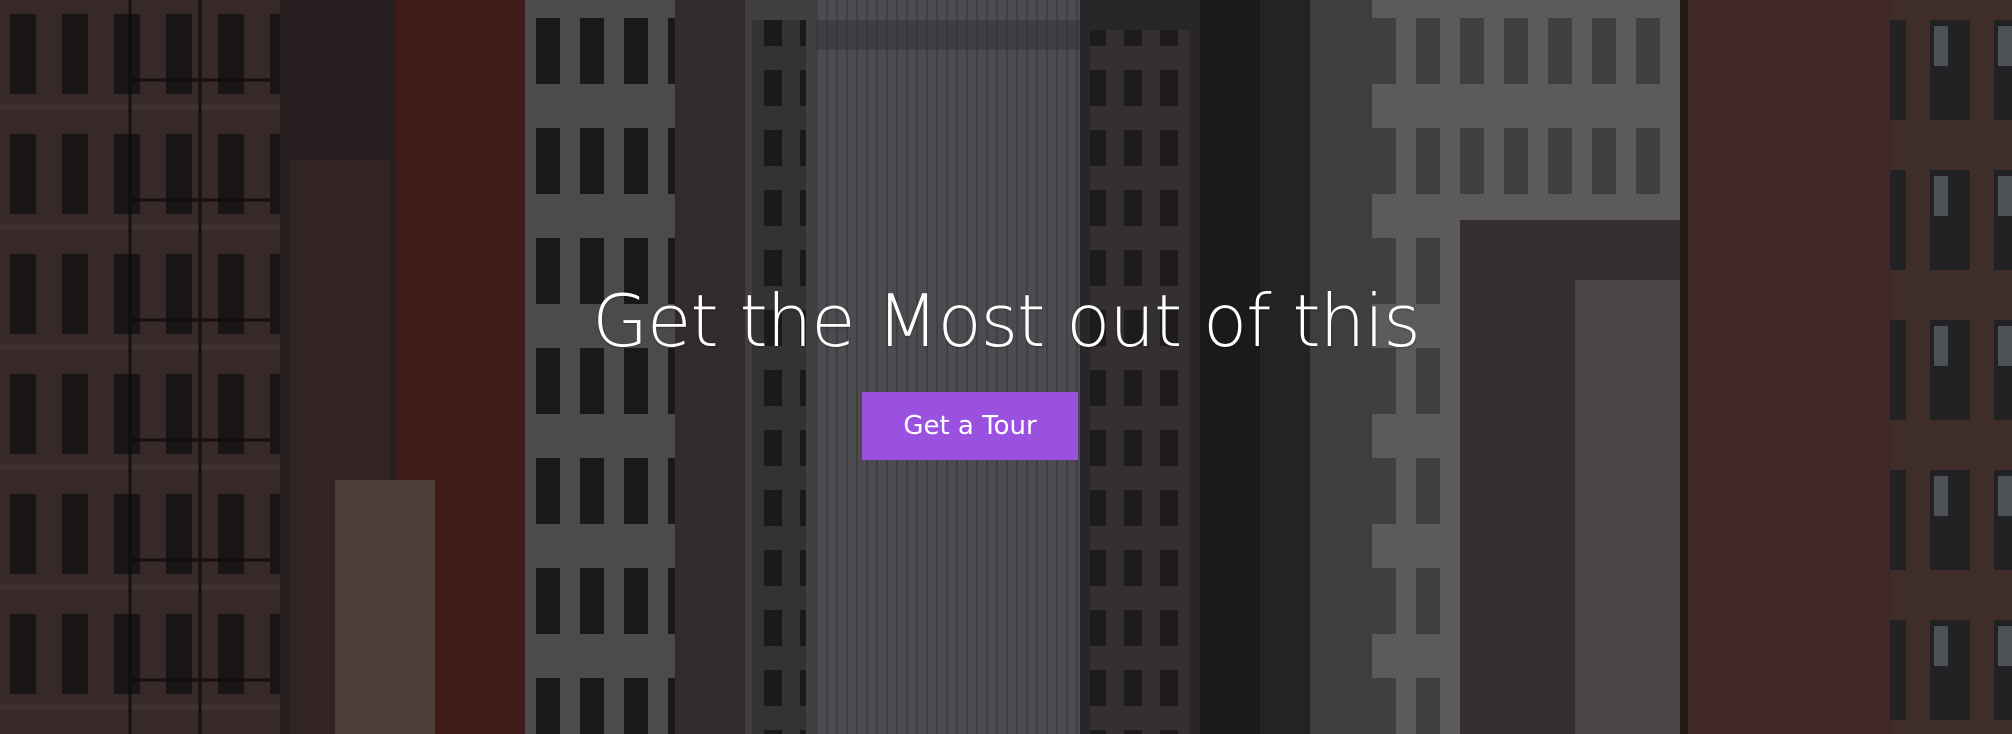 Image resolution: width=2012 pixels, height=734 pixels. What do you see at coordinates (970, 426) in the screenshot?
I see `get-a-tour-button: Get a Tour` at bounding box center [970, 426].